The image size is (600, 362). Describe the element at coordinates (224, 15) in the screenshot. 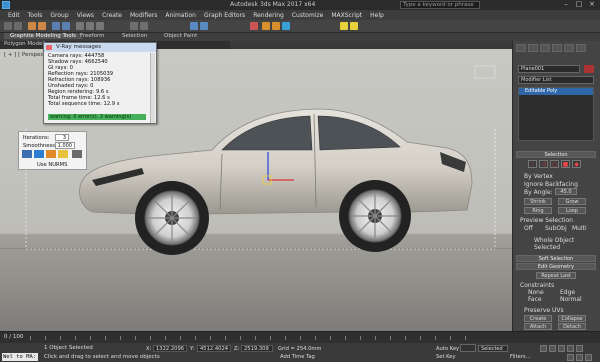

I see `menu-graph-editors: Graph Editors` at that location.